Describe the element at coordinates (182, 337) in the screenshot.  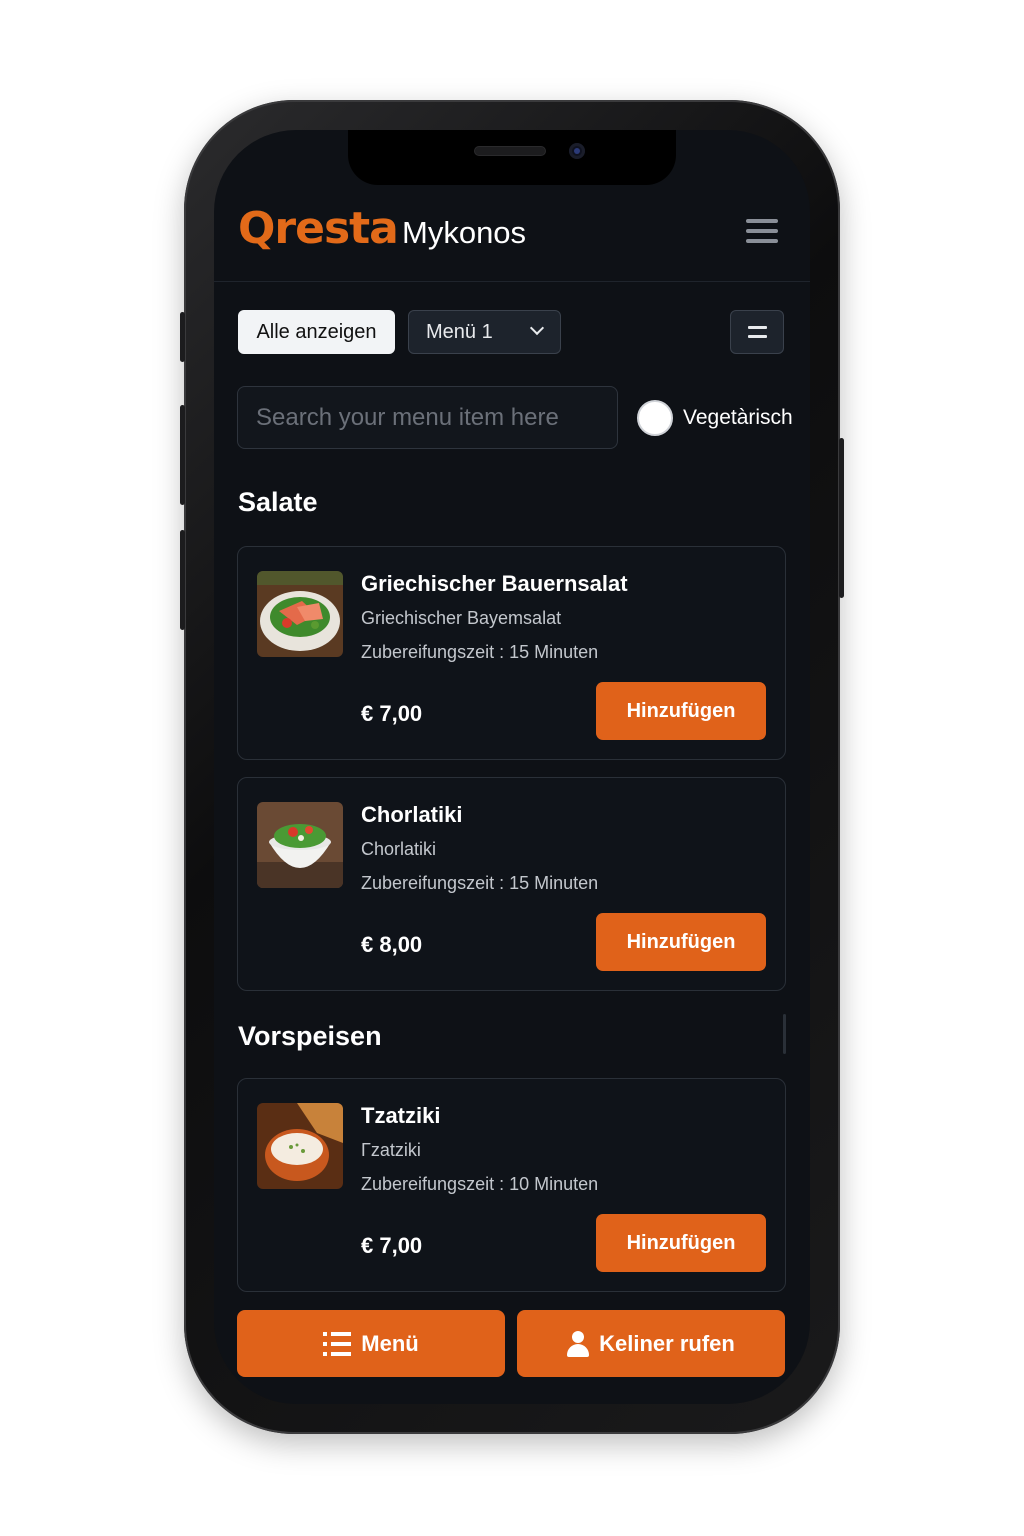
I see `mute-switch` at that location.